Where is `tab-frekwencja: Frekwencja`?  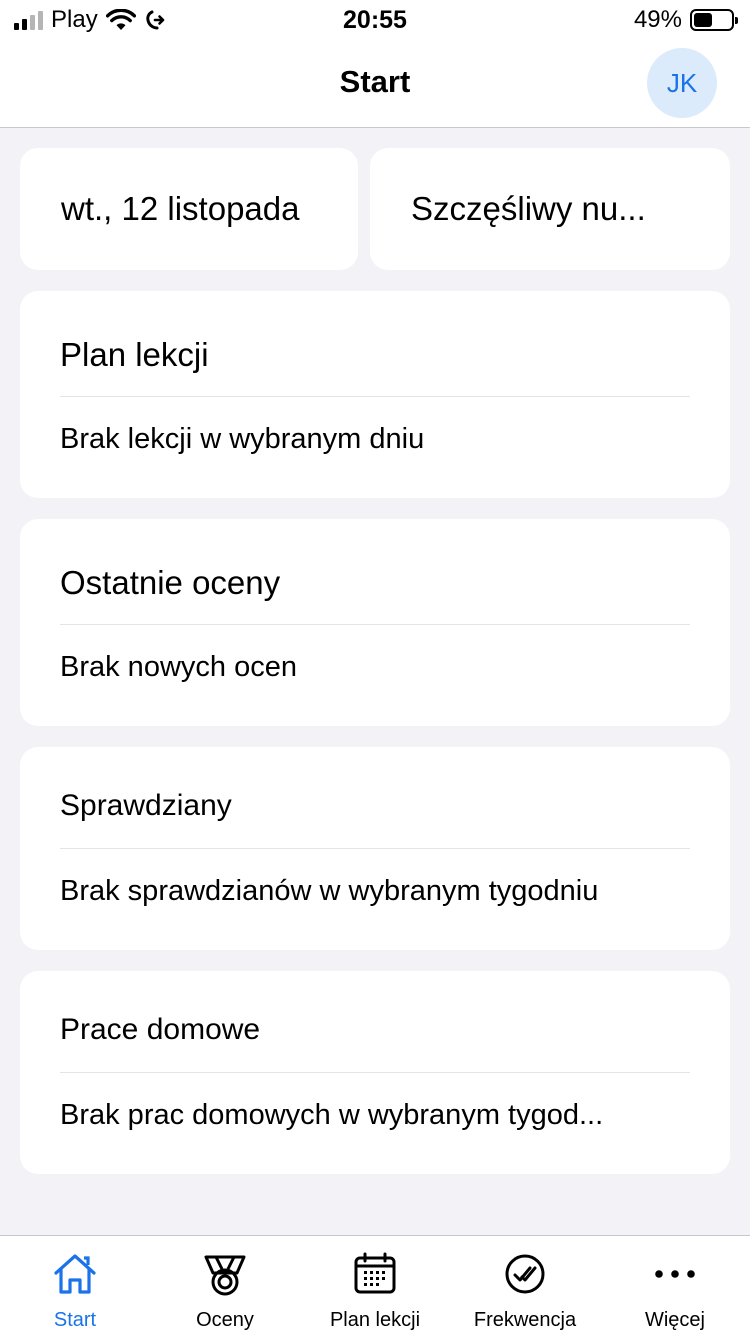 tab-frekwencja: Frekwencja is located at coordinates (525, 1285).